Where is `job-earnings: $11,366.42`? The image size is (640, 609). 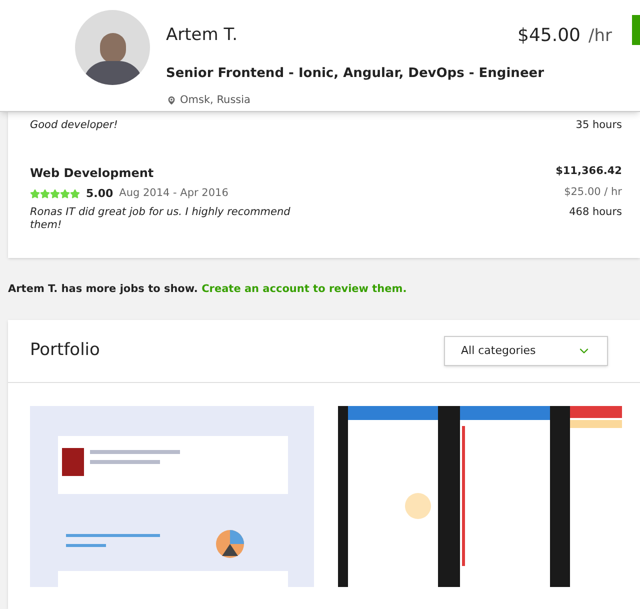
job-earnings: $11,366.42 is located at coordinates (589, 171).